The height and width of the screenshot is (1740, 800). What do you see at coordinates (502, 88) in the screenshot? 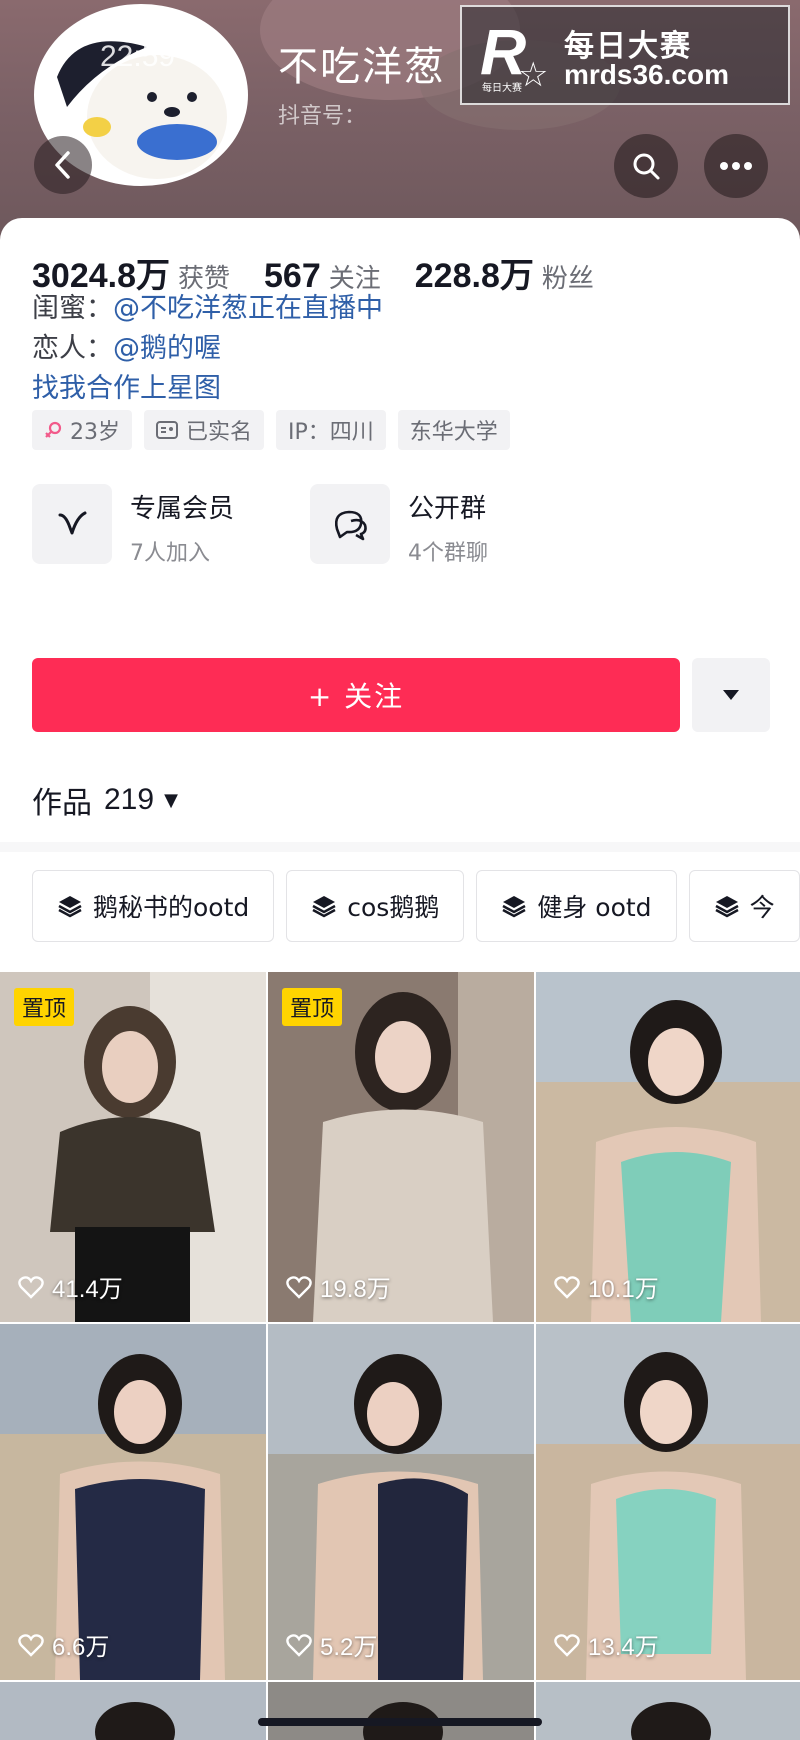
I see `watermark-small-text: 每日大赛` at bounding box center [502, 88].